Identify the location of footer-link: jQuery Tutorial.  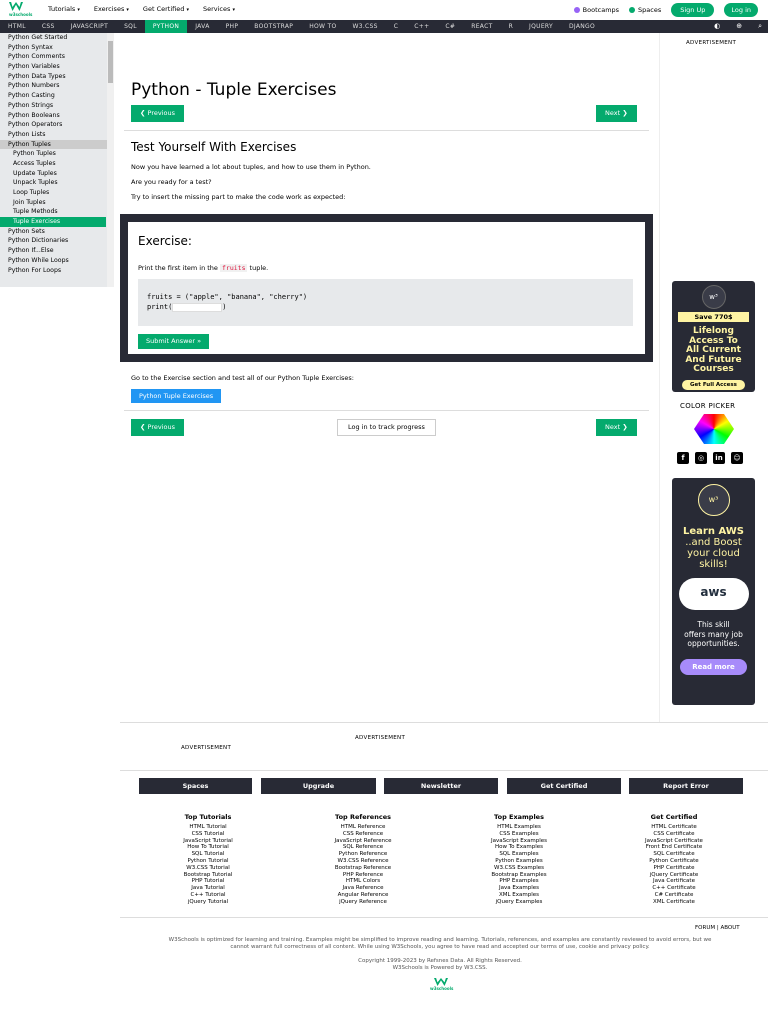
(208, 902).